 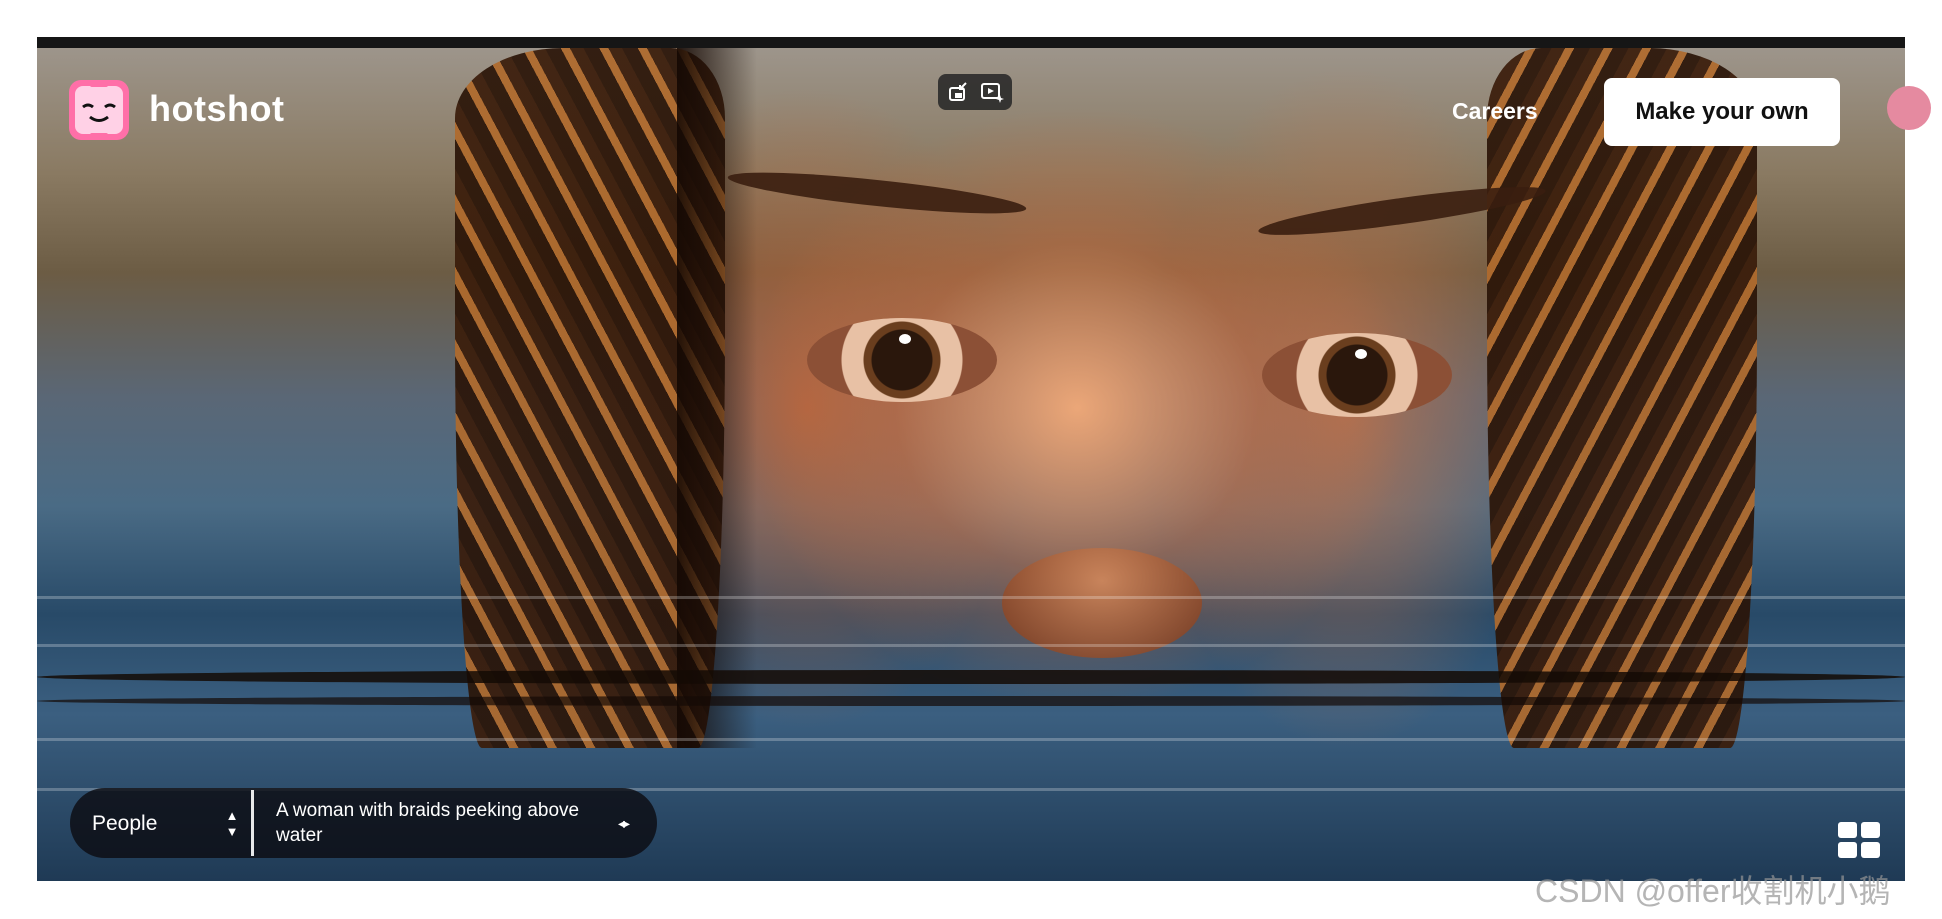 What do you see at coordinates (1495, 111) in the screenshot?
I see `careers-link: Careers` at bounding box center [1495, 111].